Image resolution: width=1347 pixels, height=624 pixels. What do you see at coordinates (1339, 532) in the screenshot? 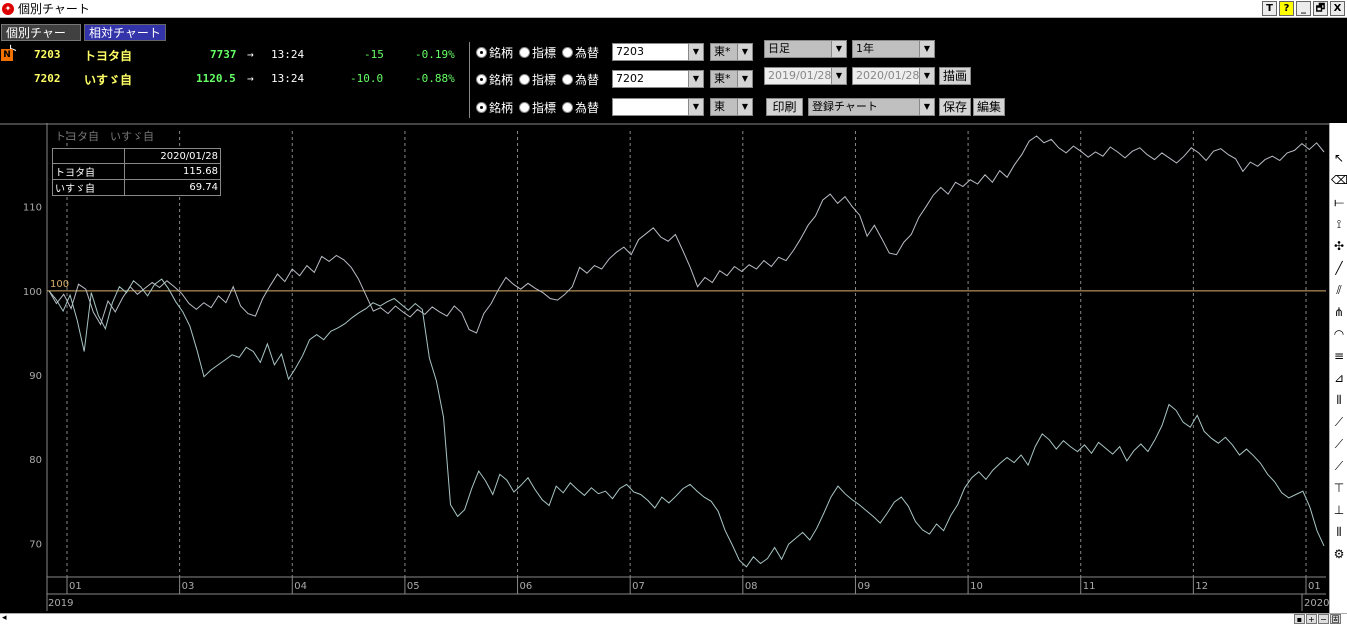
I see `bars-2-icon: ⫴` at bounding box center [1339, 532].